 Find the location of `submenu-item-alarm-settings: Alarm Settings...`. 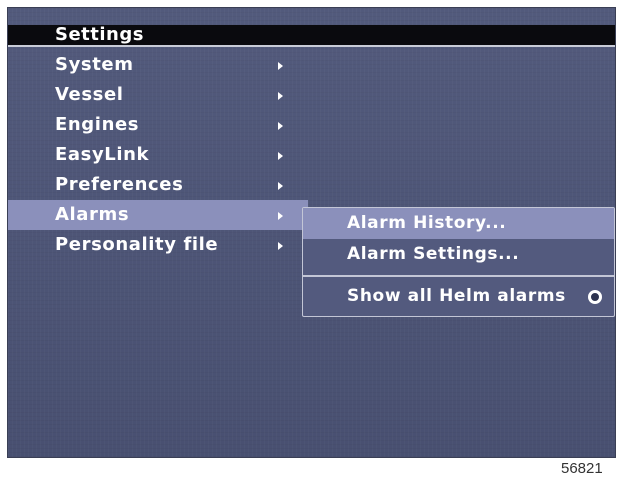

submenu-item-alarm-settings: Alarm Settings... is located at coordinates (458, 254).